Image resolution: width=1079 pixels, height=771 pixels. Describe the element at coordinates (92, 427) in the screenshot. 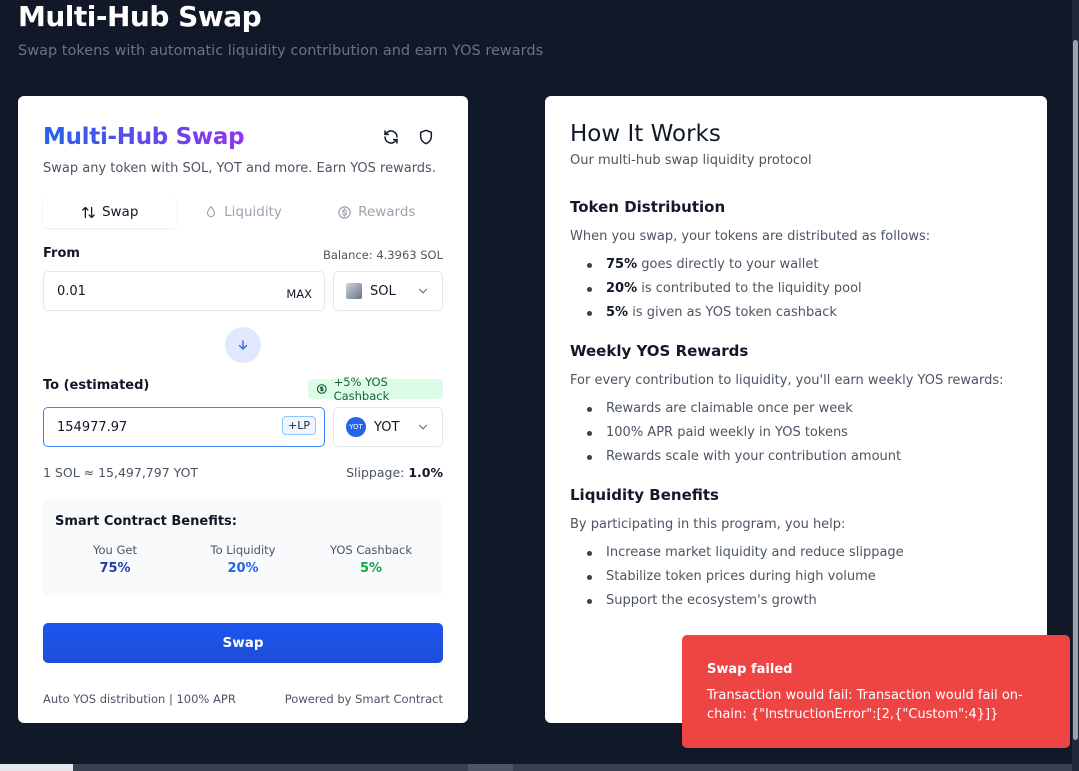

I see `to-amount-value: 154977.97` at that location.